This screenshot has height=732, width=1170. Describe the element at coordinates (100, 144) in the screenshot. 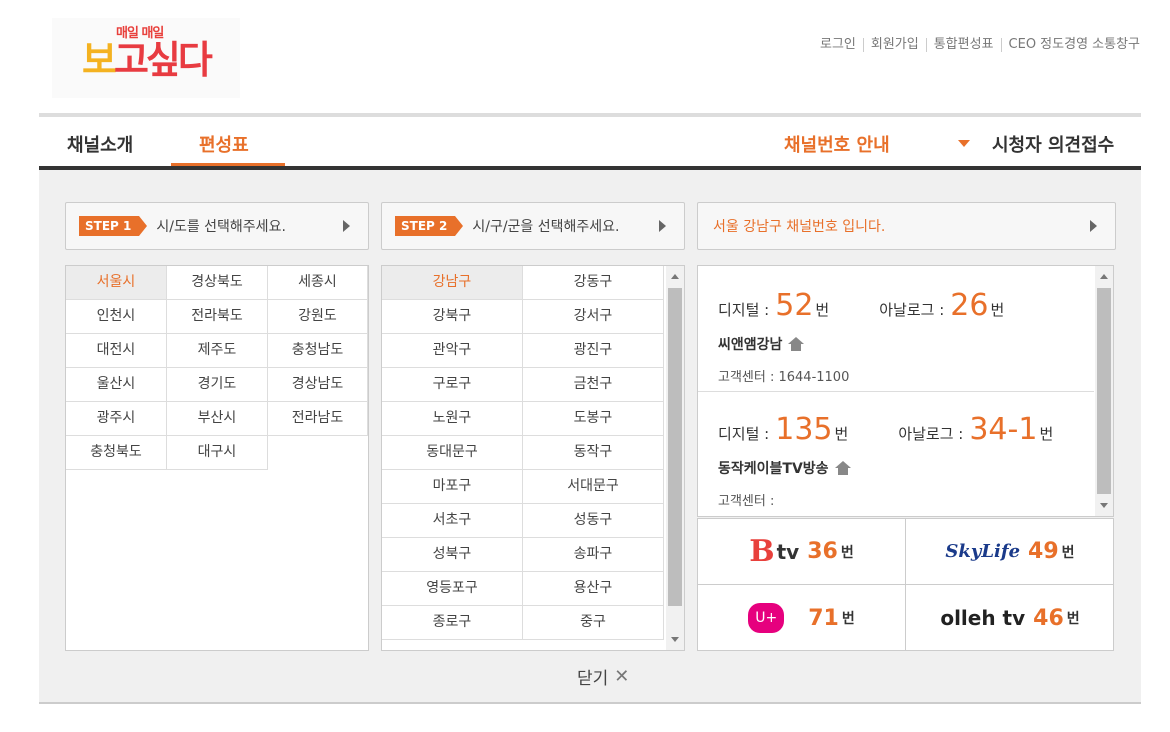

I see `tab-channel-intro: 채널소개` at that location.